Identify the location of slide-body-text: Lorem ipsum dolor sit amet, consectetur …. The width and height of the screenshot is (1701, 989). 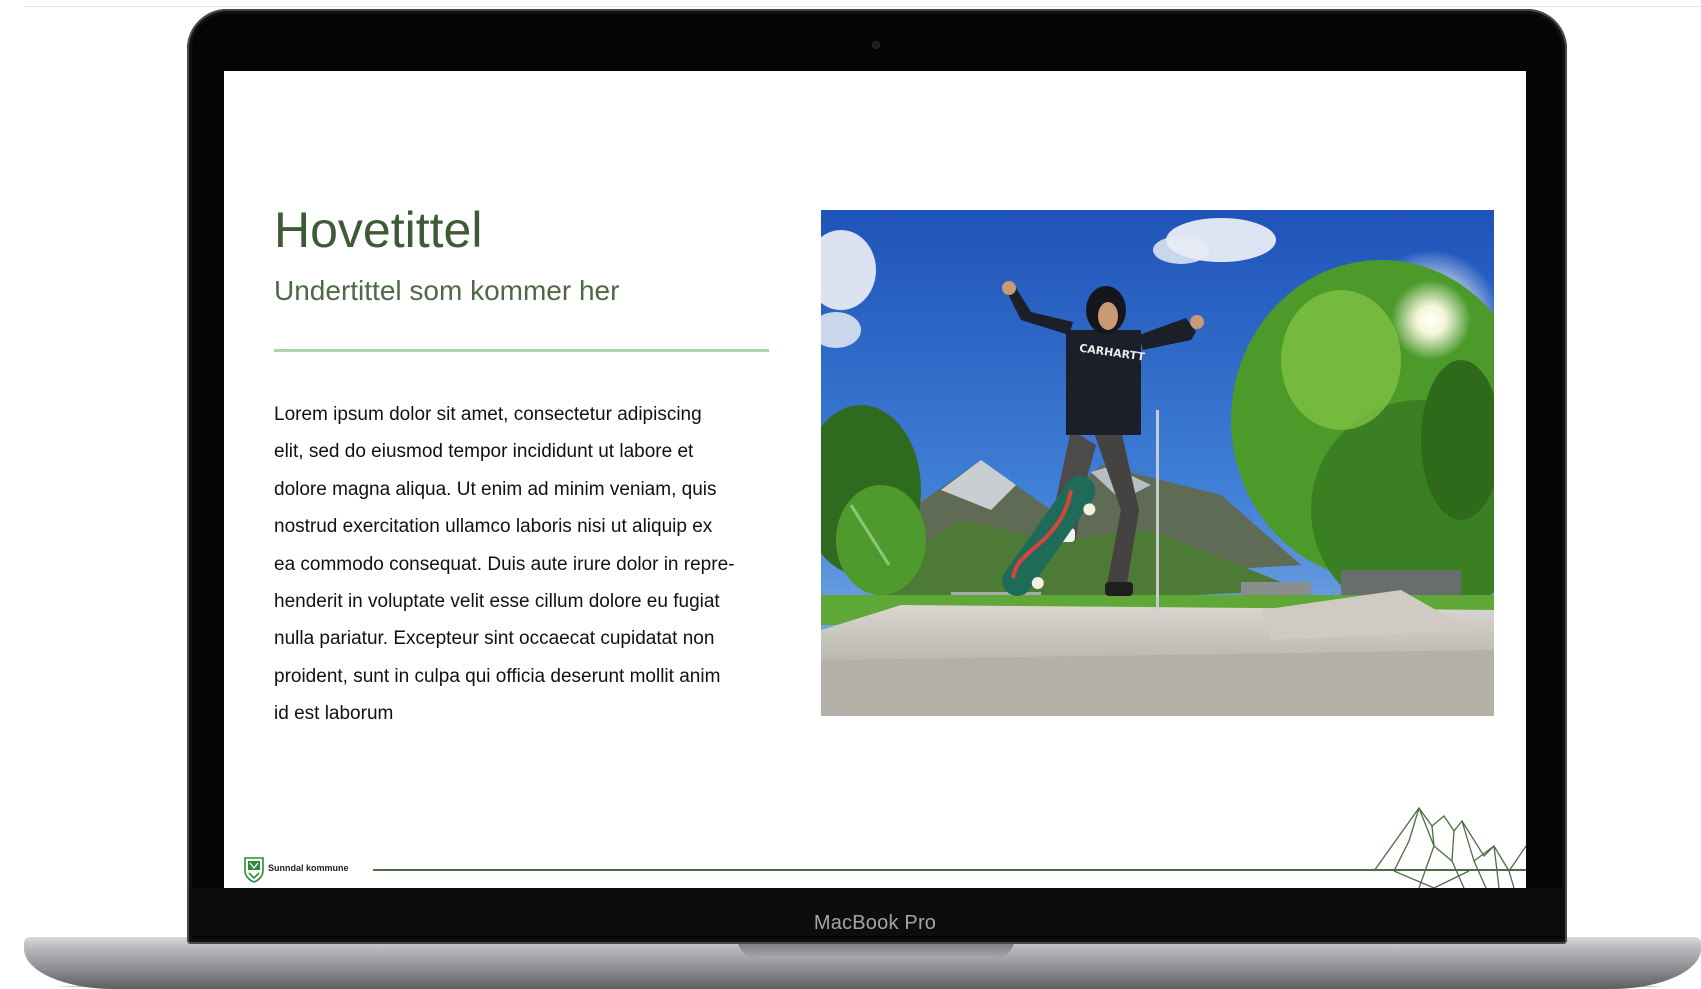
(504, 564).